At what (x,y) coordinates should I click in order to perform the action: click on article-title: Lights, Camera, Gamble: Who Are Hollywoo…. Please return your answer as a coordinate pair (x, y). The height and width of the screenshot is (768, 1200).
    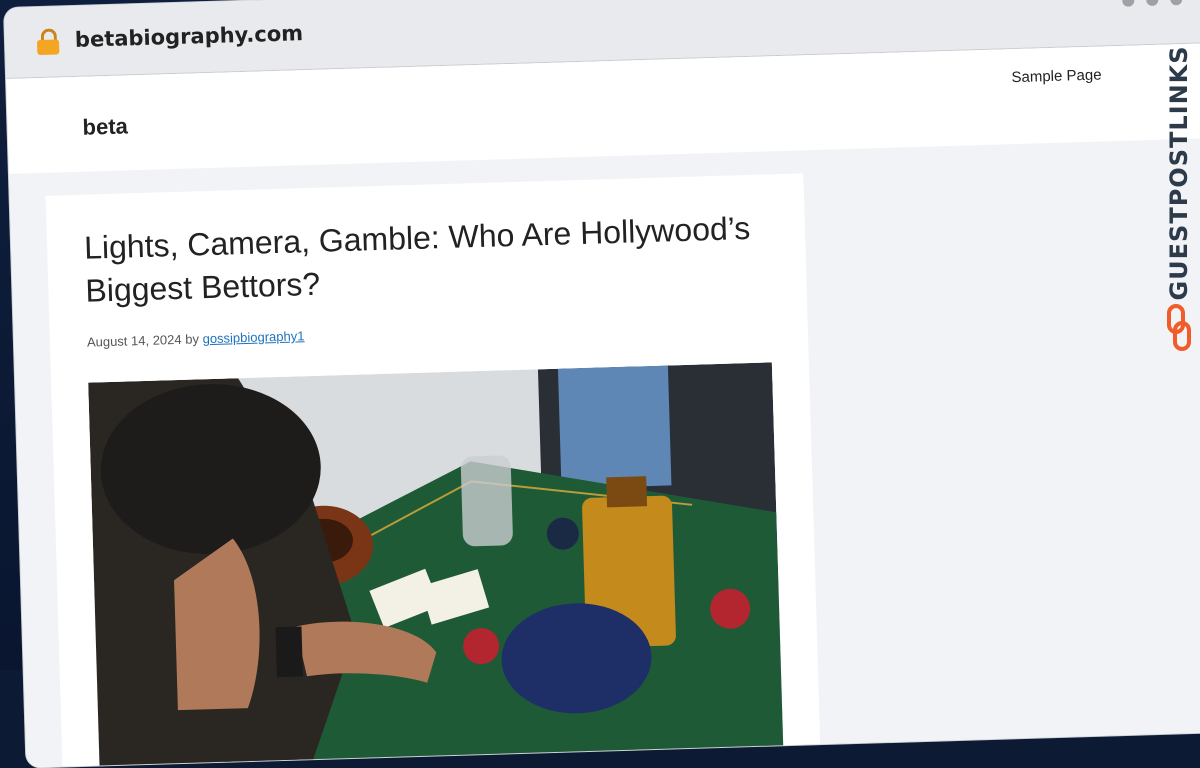
    Looking at the image, I should click on (417, 259).